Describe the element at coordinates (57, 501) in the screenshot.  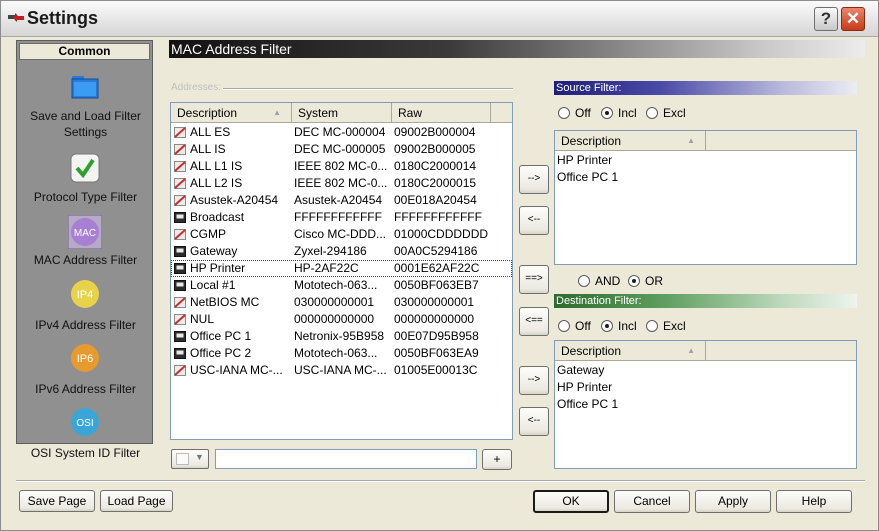
I see `save-page-button: Save Page` at that location.